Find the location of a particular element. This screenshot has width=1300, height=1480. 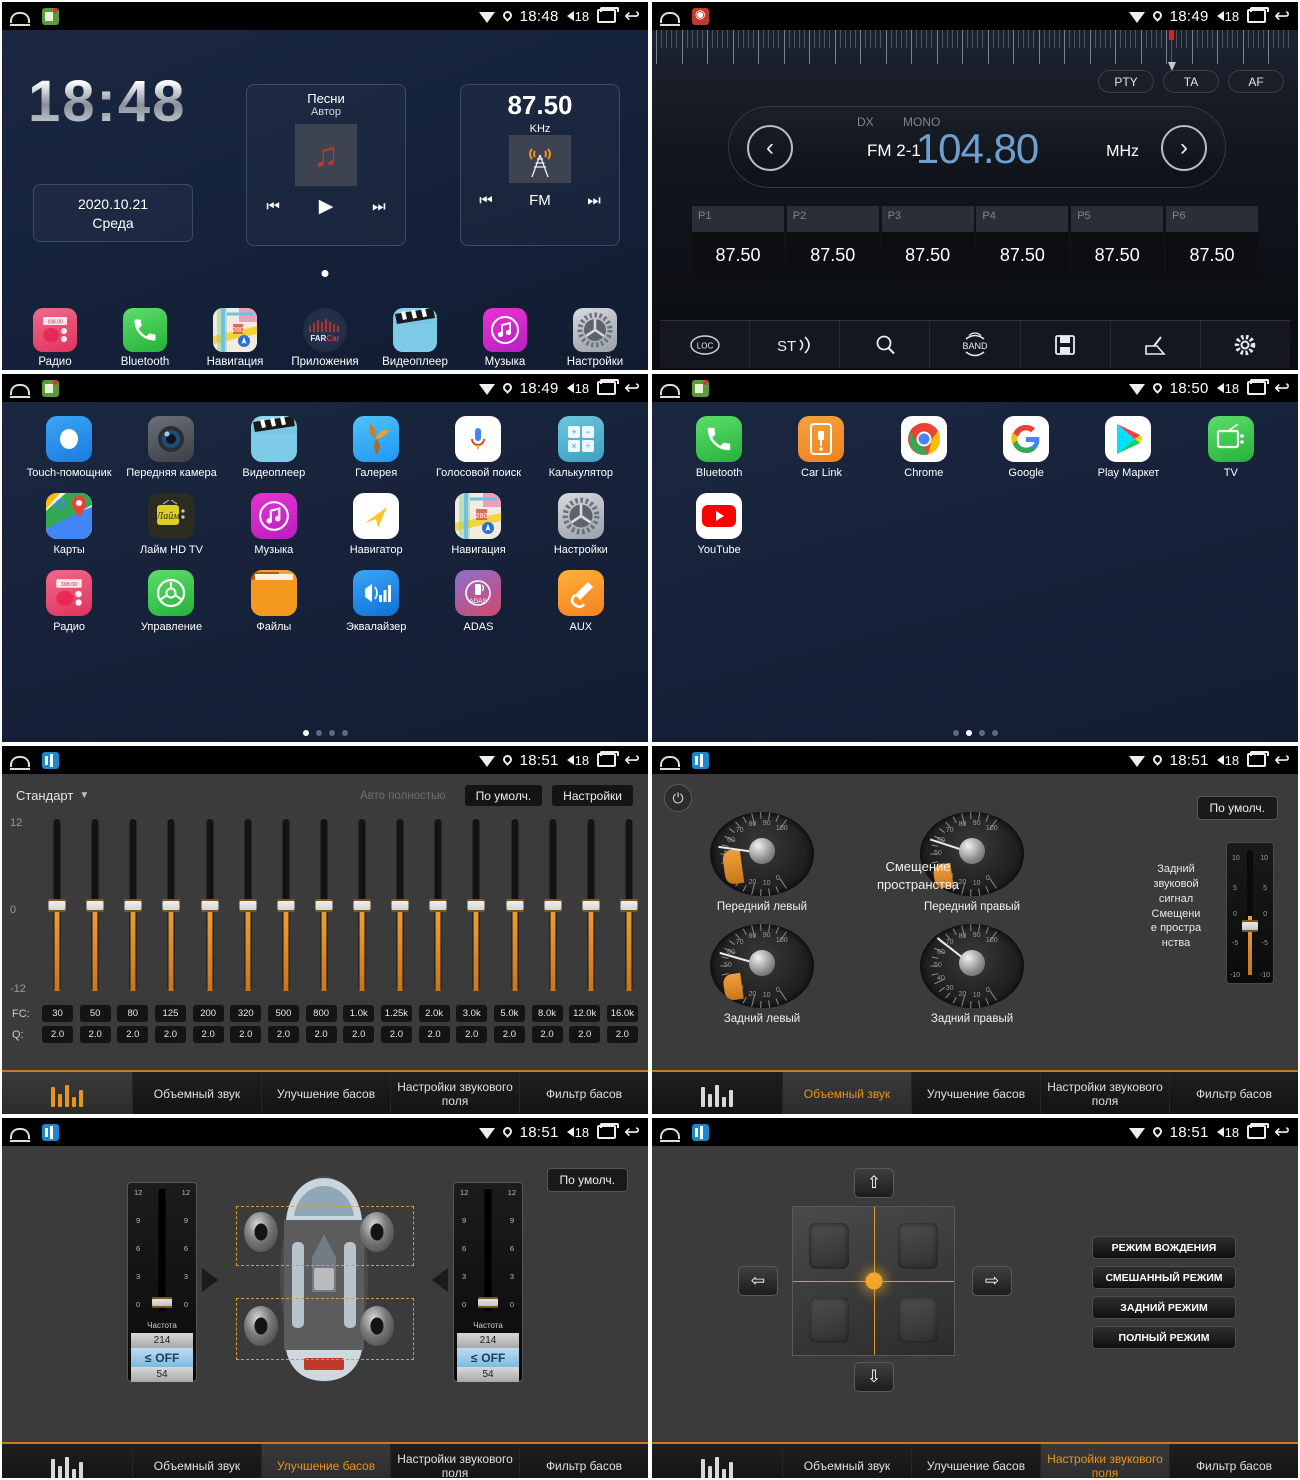

app-calculator: + − × ÷ Калькулятор is located at coordinates (581, 447).